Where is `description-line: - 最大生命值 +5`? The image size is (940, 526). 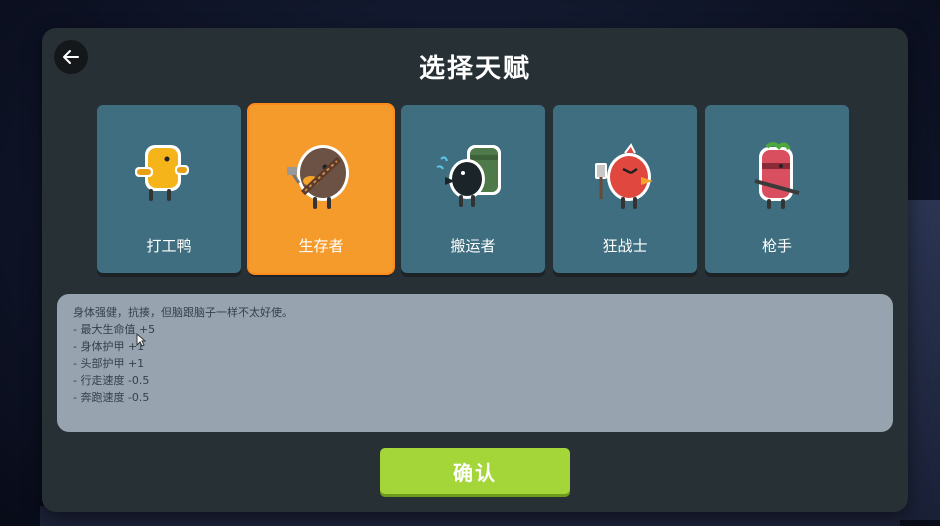 description-line: - 最大生命值 +5 is located at coordinates (114, 329).